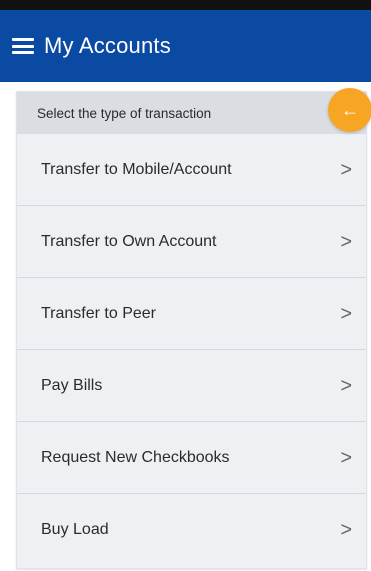 The image size is (371, 571). What do you see at coordinates (99, 313) in the screenshot?
I see `list-item-label: Transfer to Peer` at bounding box center [99, 313].